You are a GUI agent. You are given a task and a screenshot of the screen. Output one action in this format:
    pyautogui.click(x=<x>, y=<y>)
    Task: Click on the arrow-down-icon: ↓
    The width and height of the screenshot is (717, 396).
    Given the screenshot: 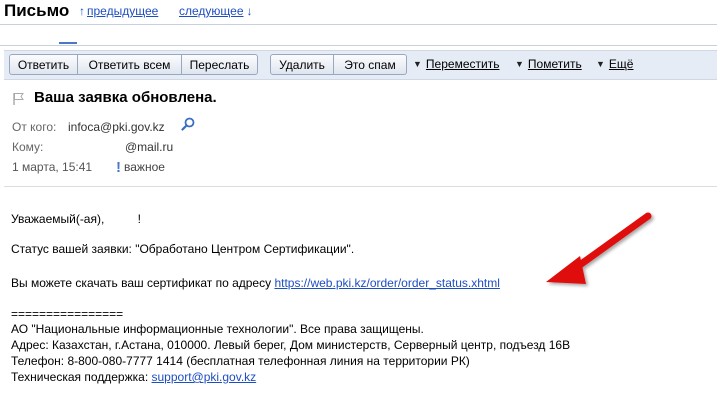 What is the action you would take?
    pyautogui.click(x=249, y=11)
    